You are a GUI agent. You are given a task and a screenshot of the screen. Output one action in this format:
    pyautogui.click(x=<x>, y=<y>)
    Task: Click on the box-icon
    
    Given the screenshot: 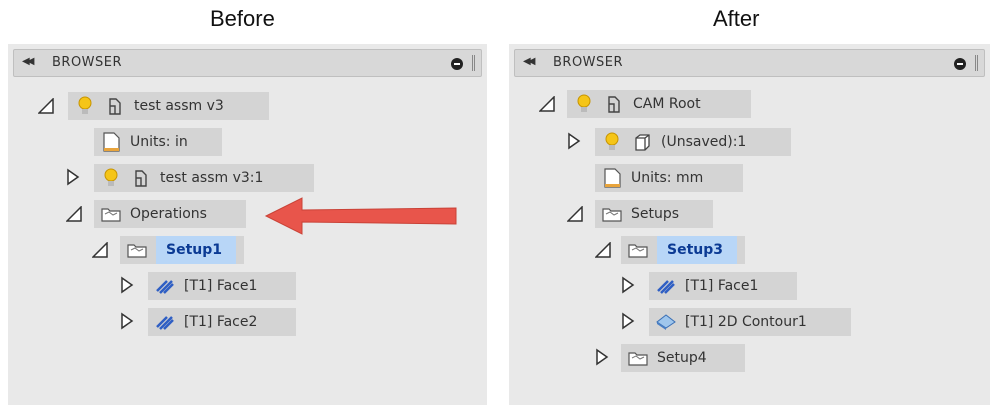 What is the action you would take?
    pyautogui.click(x=642, y=142)
    